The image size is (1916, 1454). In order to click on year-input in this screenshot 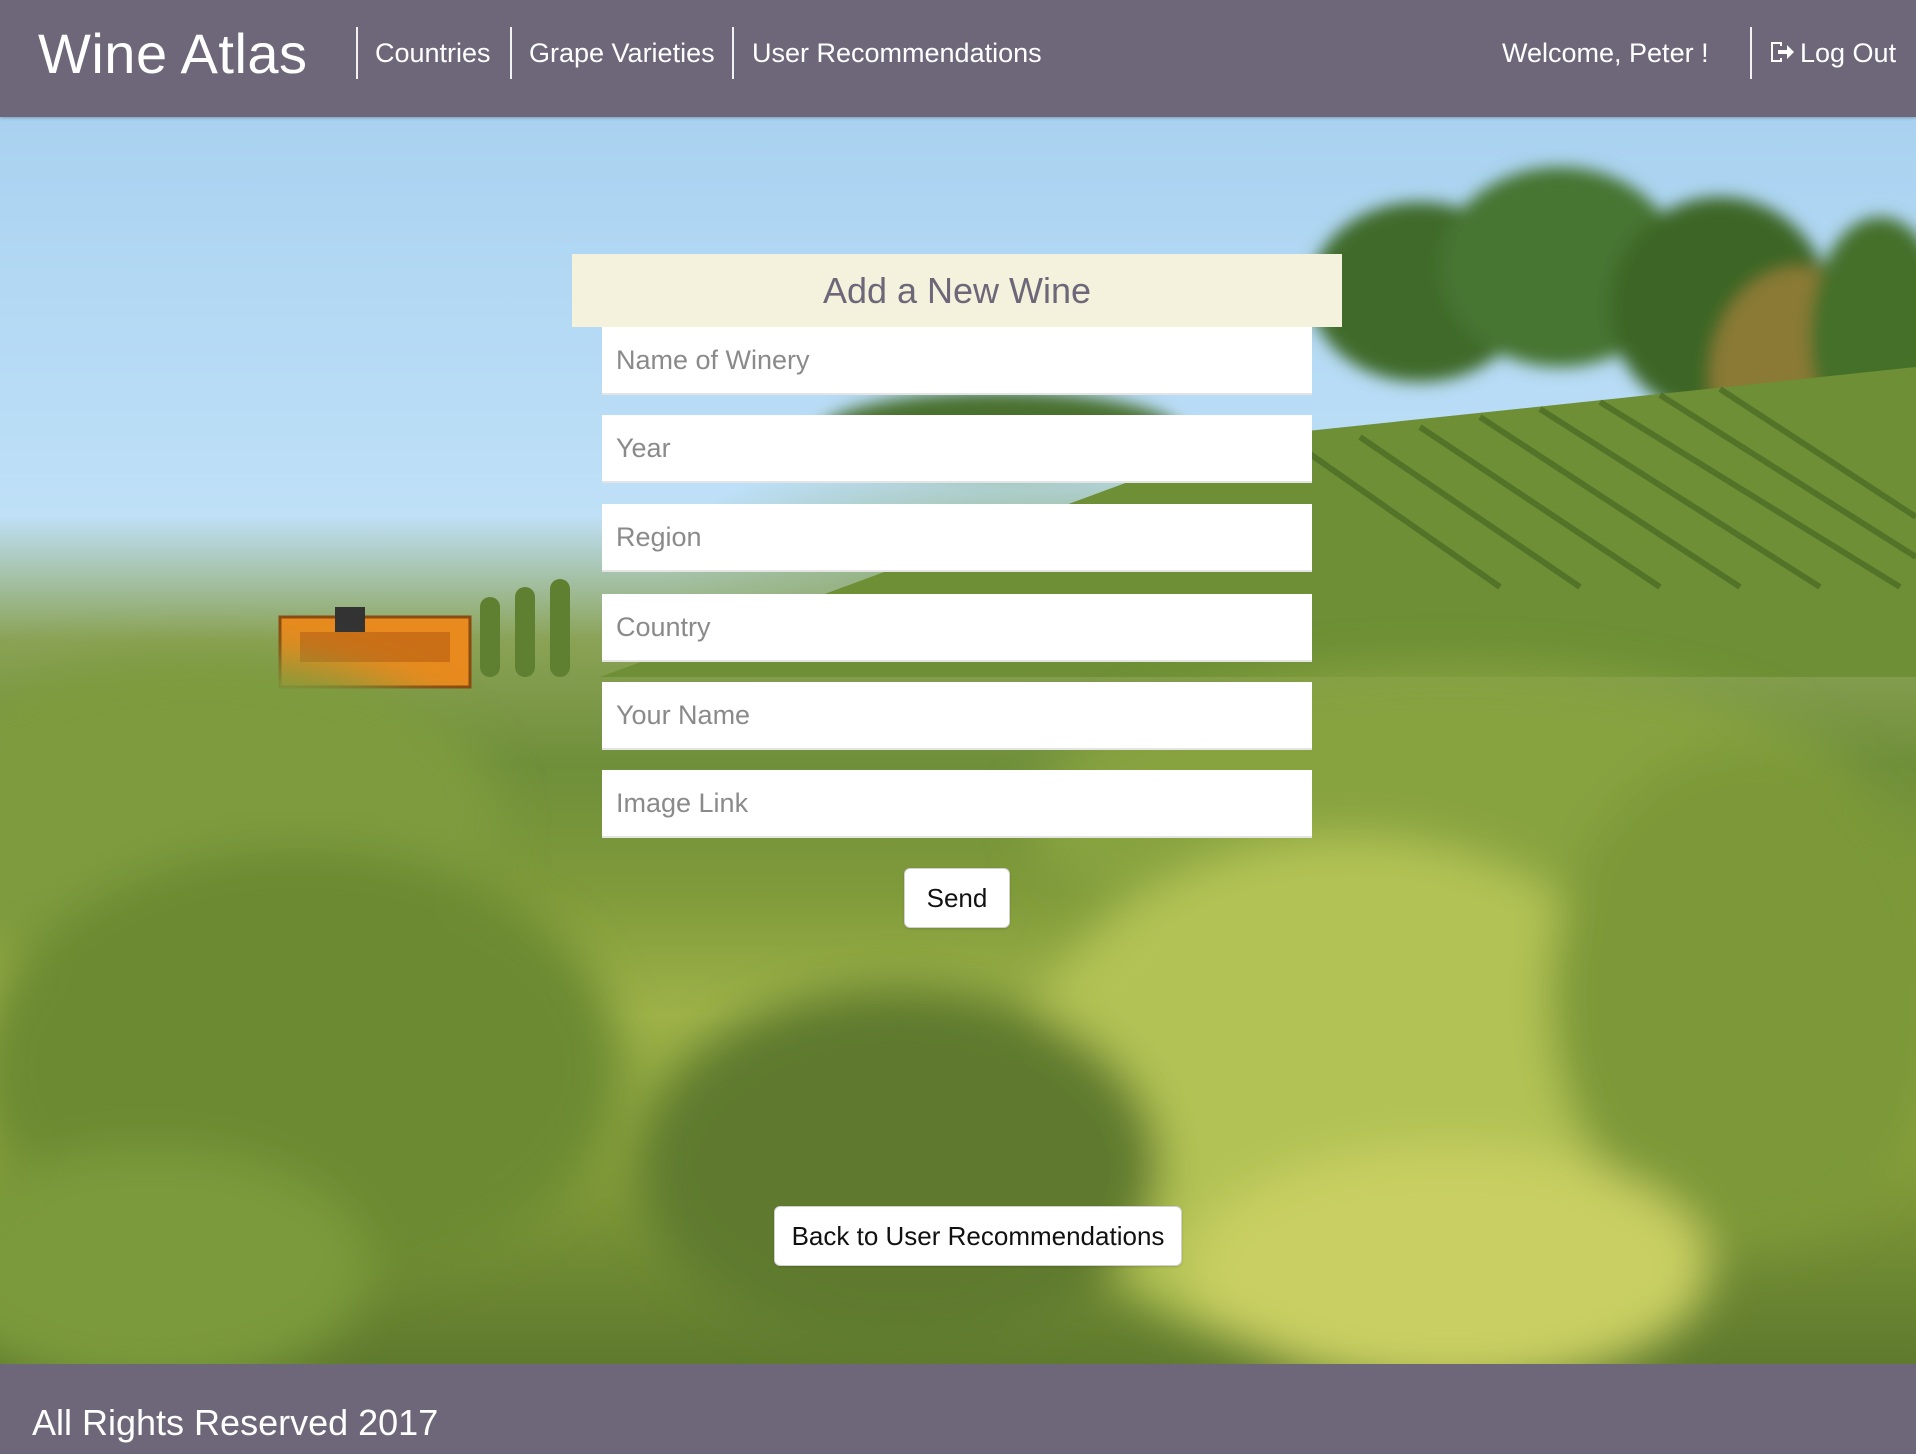, I will do `click(957, 449)`.